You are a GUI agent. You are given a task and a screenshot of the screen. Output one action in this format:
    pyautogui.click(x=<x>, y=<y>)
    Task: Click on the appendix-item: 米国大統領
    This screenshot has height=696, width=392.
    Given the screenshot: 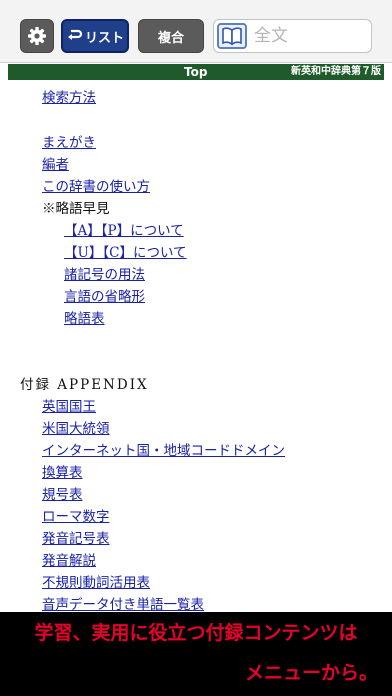 What is the action you would take?
    pyautogui.click(x=76, y=429)
    